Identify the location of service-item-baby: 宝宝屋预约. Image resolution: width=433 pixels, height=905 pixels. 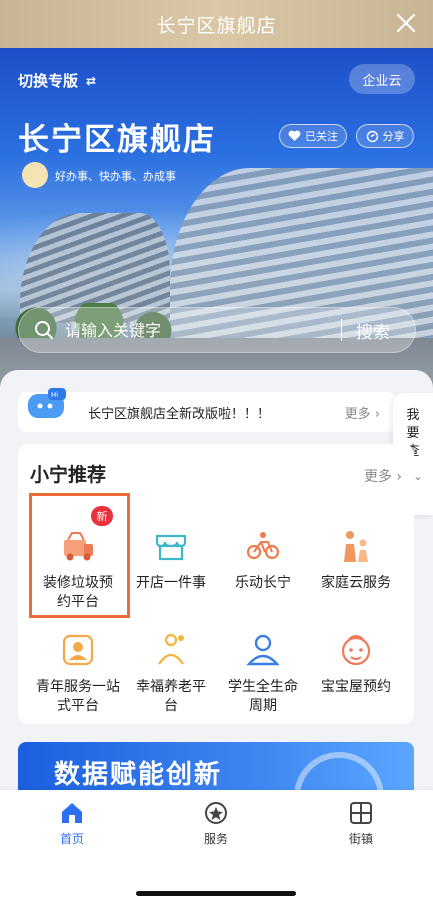
(356, 663).